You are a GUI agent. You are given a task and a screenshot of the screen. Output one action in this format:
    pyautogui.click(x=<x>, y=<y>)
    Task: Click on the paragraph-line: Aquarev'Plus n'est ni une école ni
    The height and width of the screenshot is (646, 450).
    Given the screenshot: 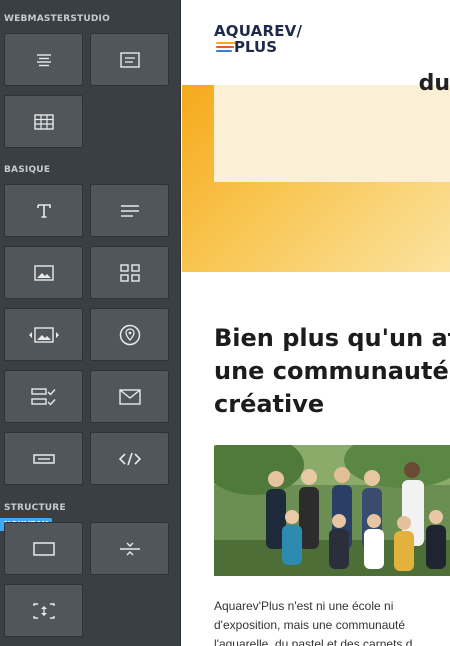 What is the action you would take?
    pyautogui.click(x=304, y=606)
    